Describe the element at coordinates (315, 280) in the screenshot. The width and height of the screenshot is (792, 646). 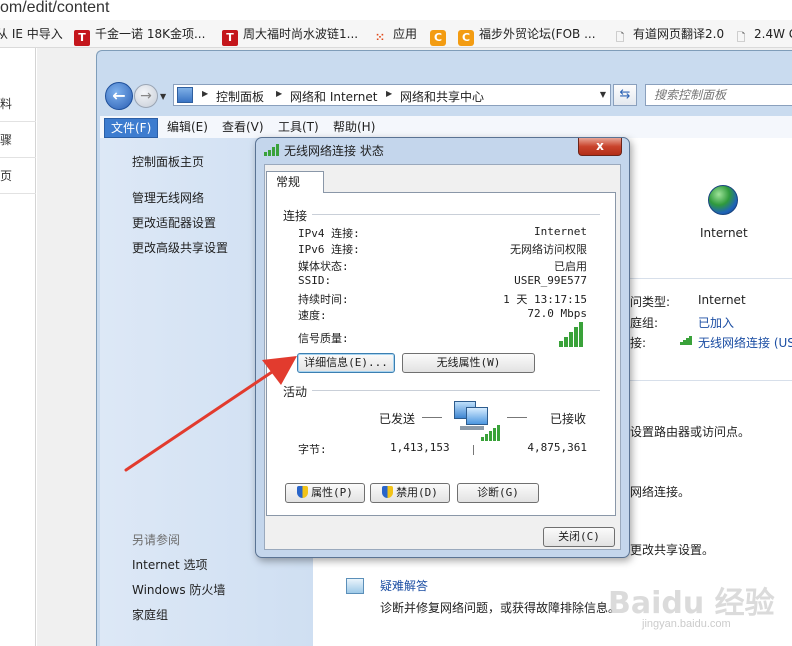
I see `ssid-label: SSID:` at that location.